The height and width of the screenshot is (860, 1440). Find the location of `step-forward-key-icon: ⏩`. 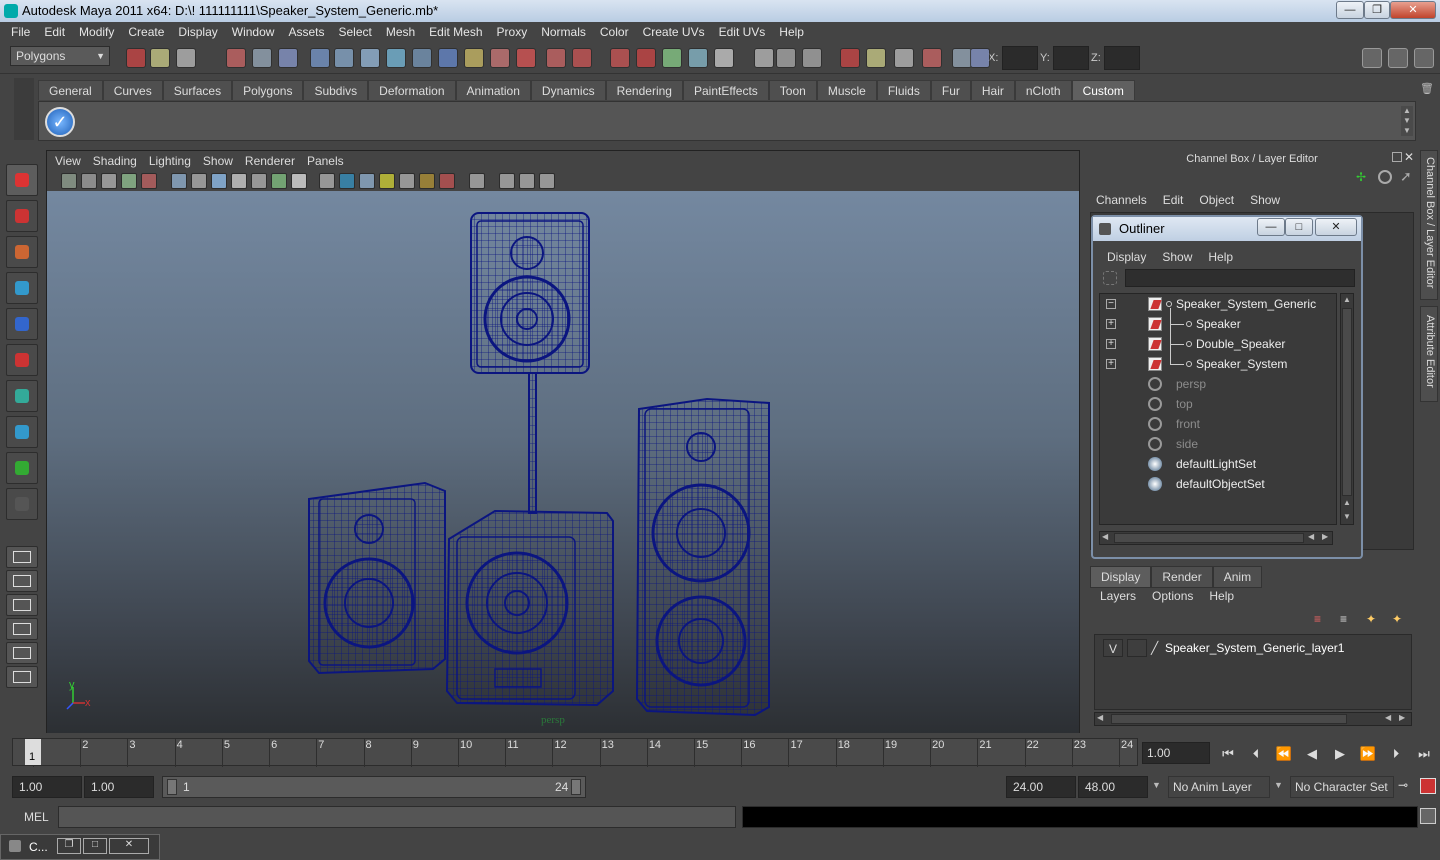

step-forward-key-icon: ⏩ is located at coordinates (1368, 754).